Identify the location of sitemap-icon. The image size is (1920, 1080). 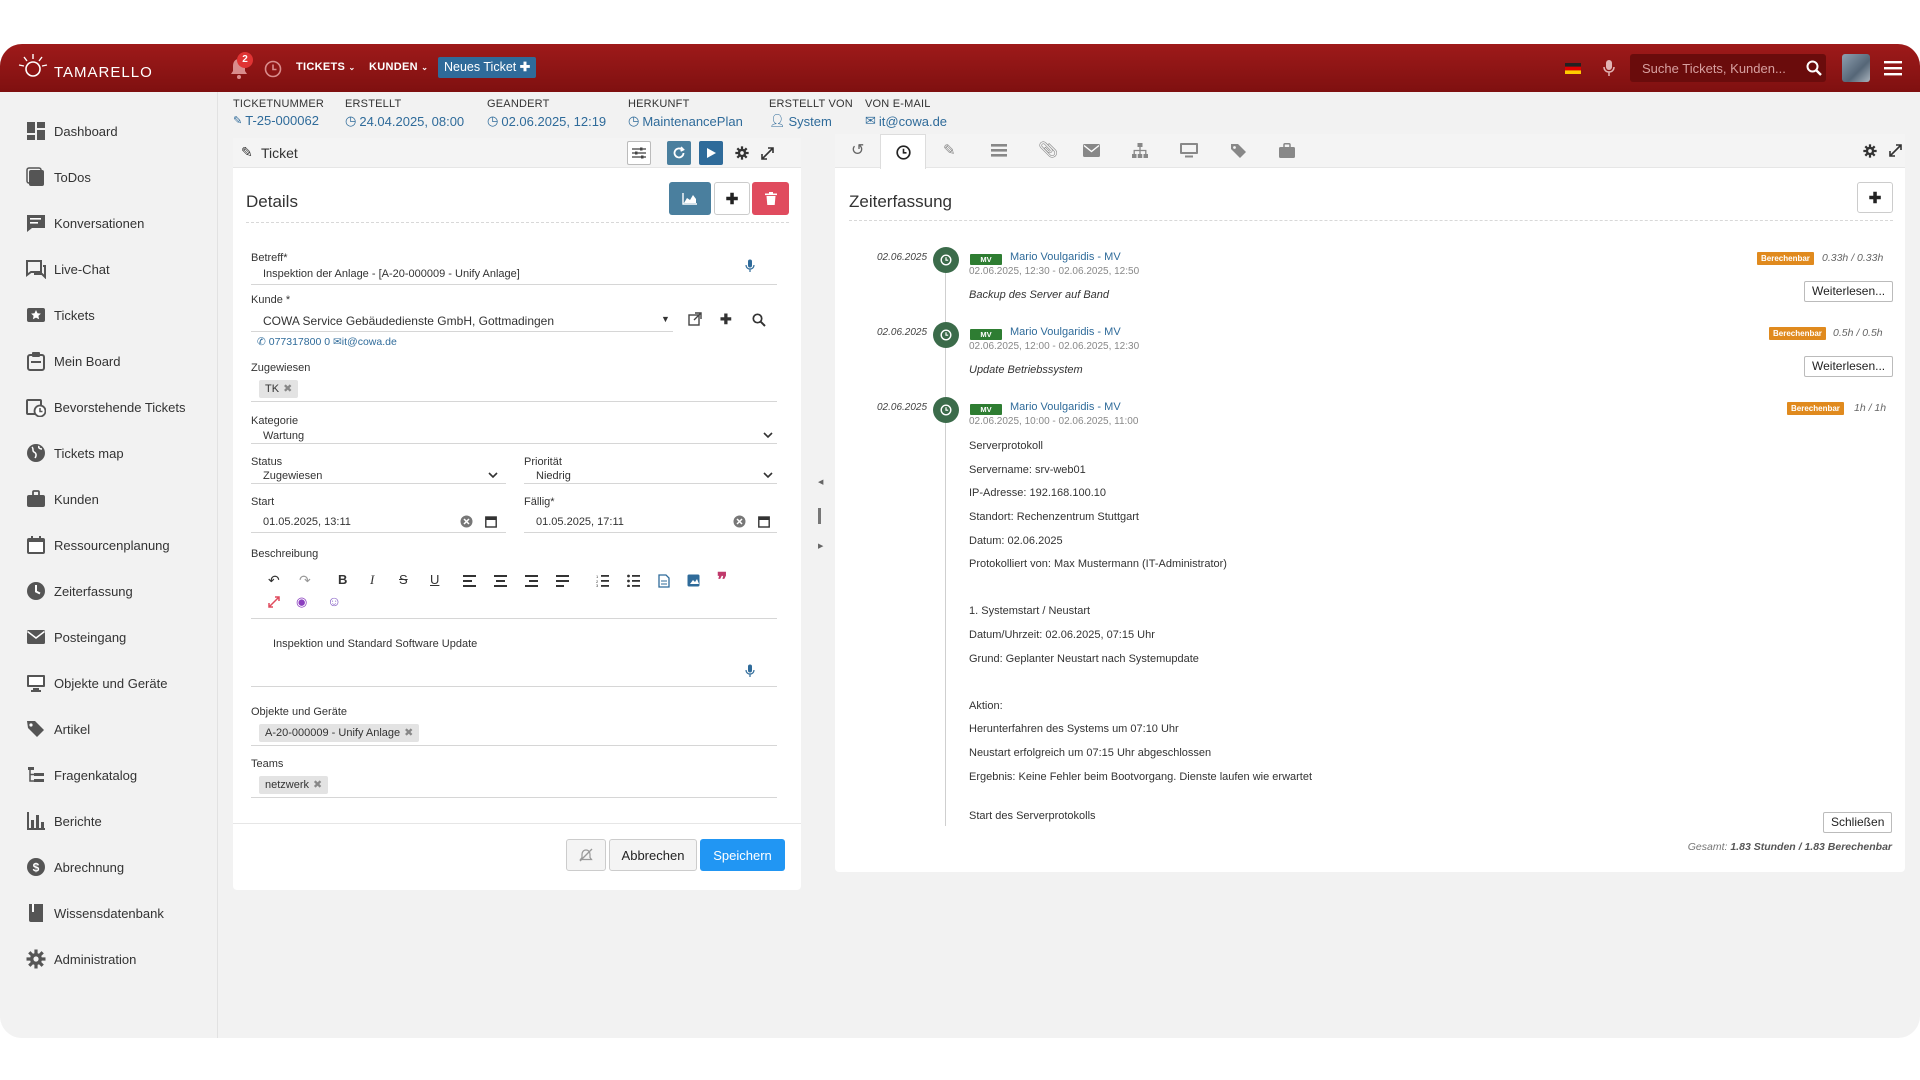
(1140, 150).